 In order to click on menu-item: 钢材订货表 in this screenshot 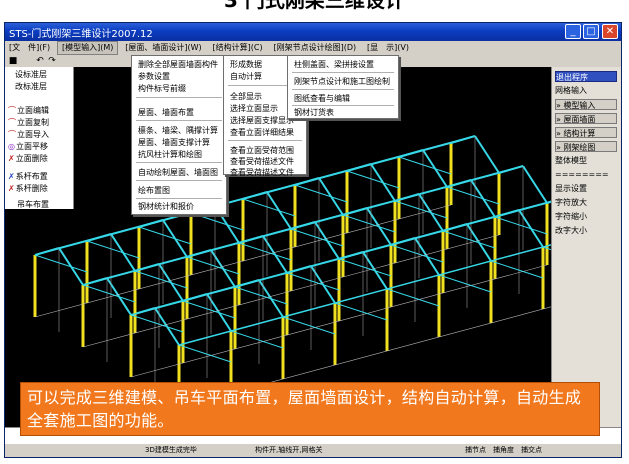, I will do `click(314, 112)`.